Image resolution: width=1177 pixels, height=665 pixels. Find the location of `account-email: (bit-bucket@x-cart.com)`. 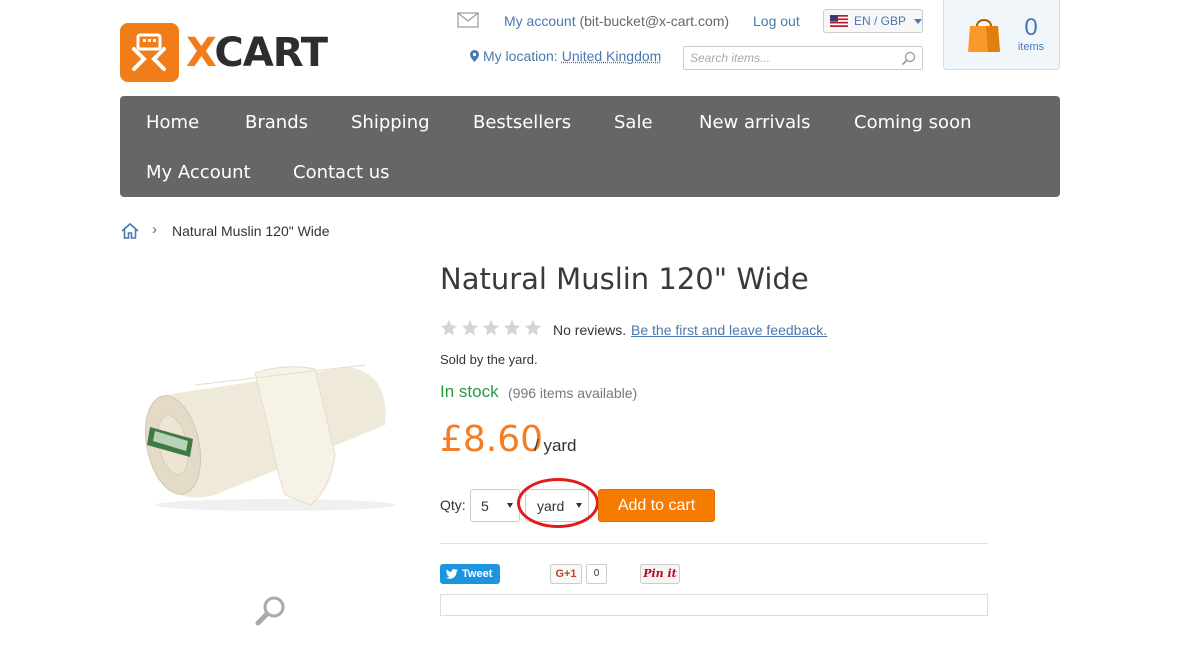

account-email: (bit-bucket@x-cart.com) is located at coordinates (654, 21).